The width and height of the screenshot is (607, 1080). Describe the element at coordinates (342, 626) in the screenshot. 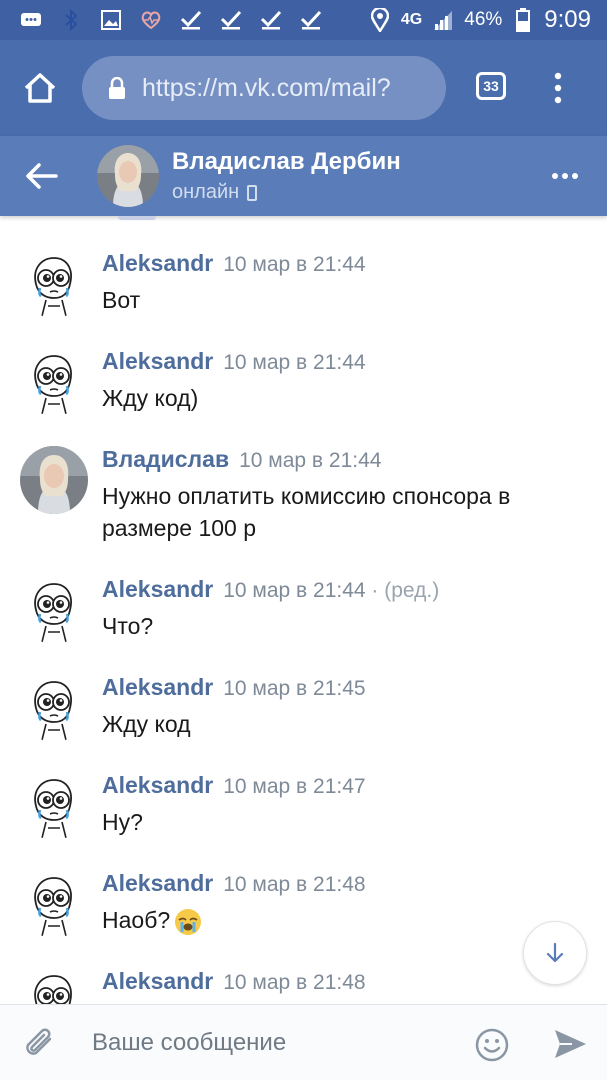

I see `message-text: Что?` at that location.